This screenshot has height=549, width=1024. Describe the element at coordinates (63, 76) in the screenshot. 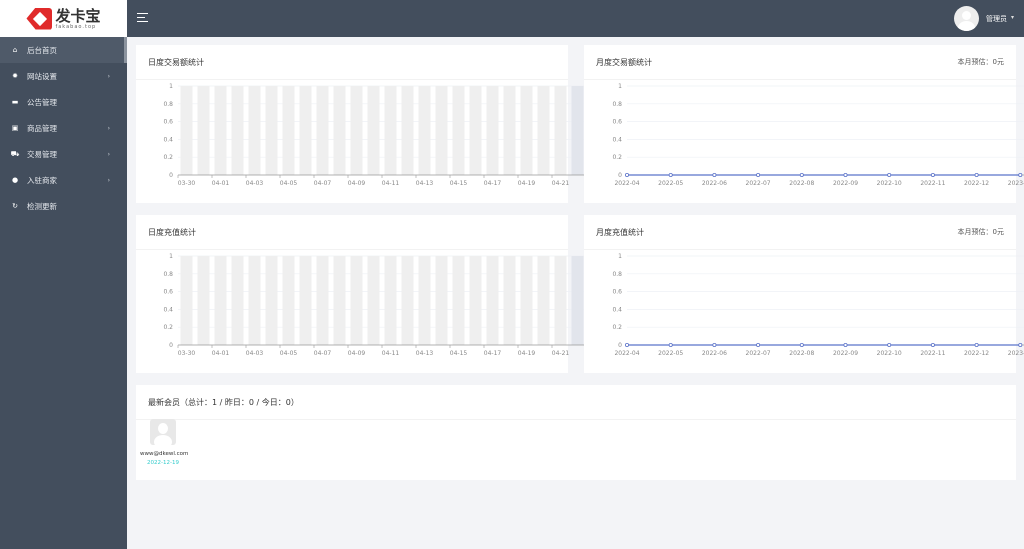

I see `sidebar-item: ✹ 网站设置 ›` at that location.